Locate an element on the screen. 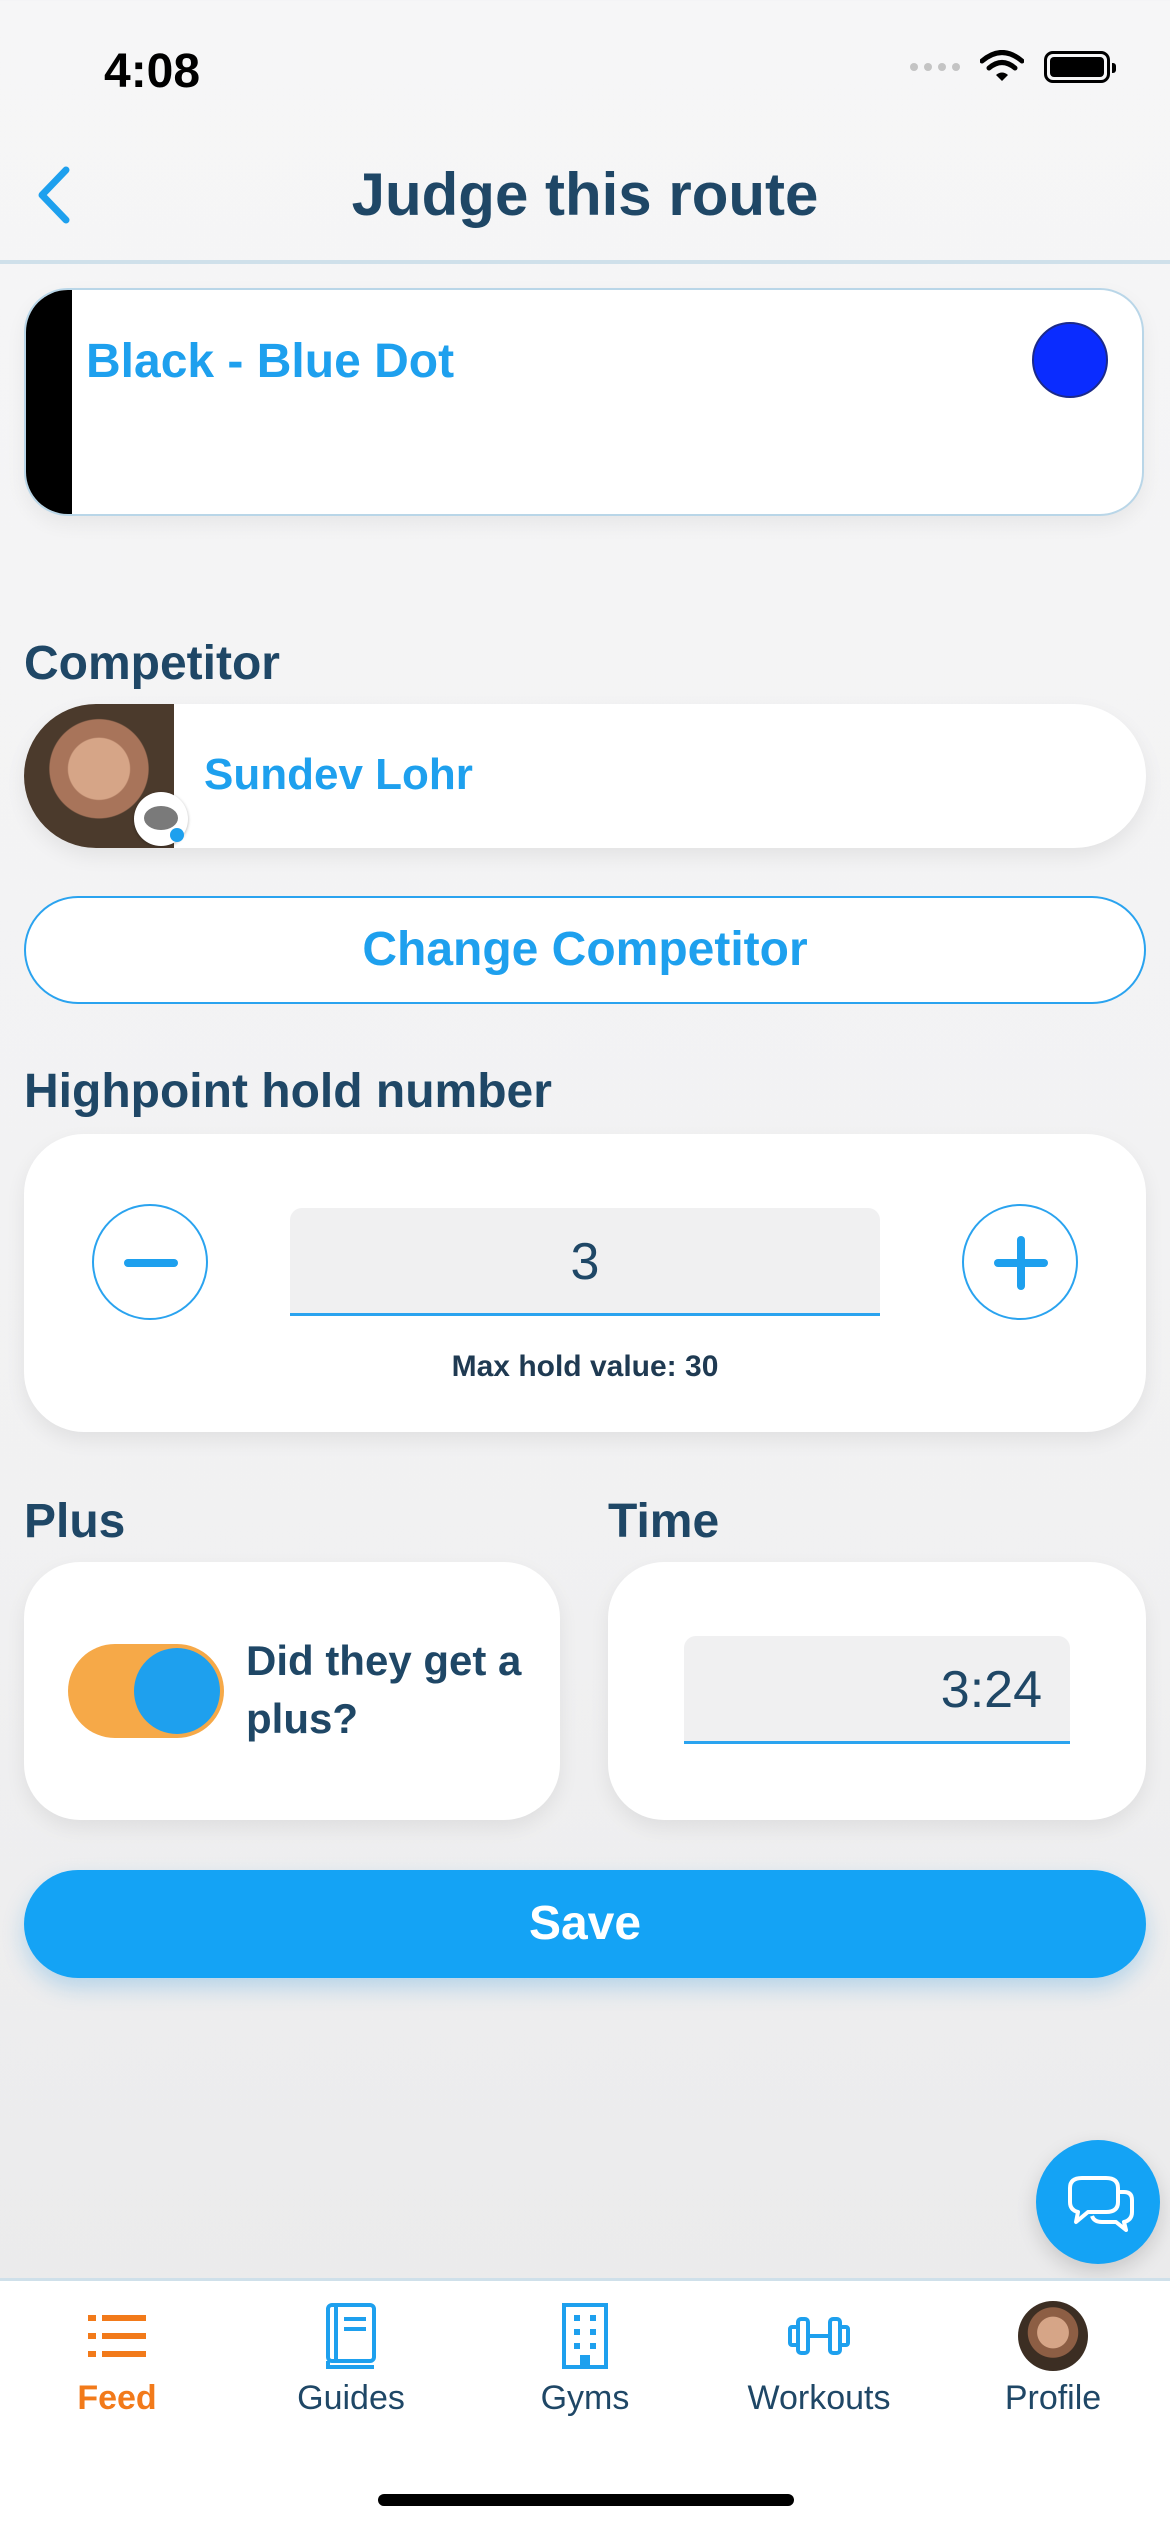 The image size is (1170, 2535). dumbbell-icon is located at coordinates (819, 2336).